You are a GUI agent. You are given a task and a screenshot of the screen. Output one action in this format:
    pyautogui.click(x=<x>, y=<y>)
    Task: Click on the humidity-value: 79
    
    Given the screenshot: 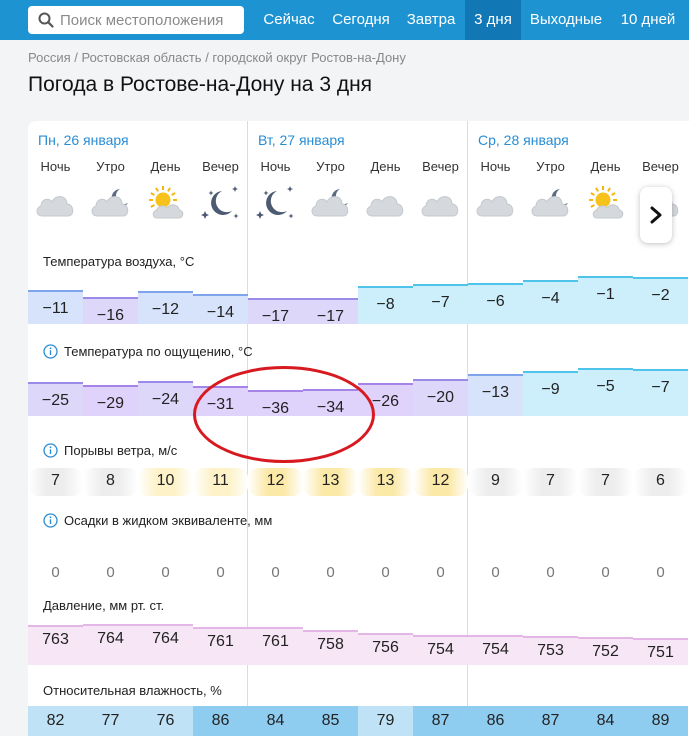 What is the action you would take?
    pyautogui.click(x=385, y=721)
    